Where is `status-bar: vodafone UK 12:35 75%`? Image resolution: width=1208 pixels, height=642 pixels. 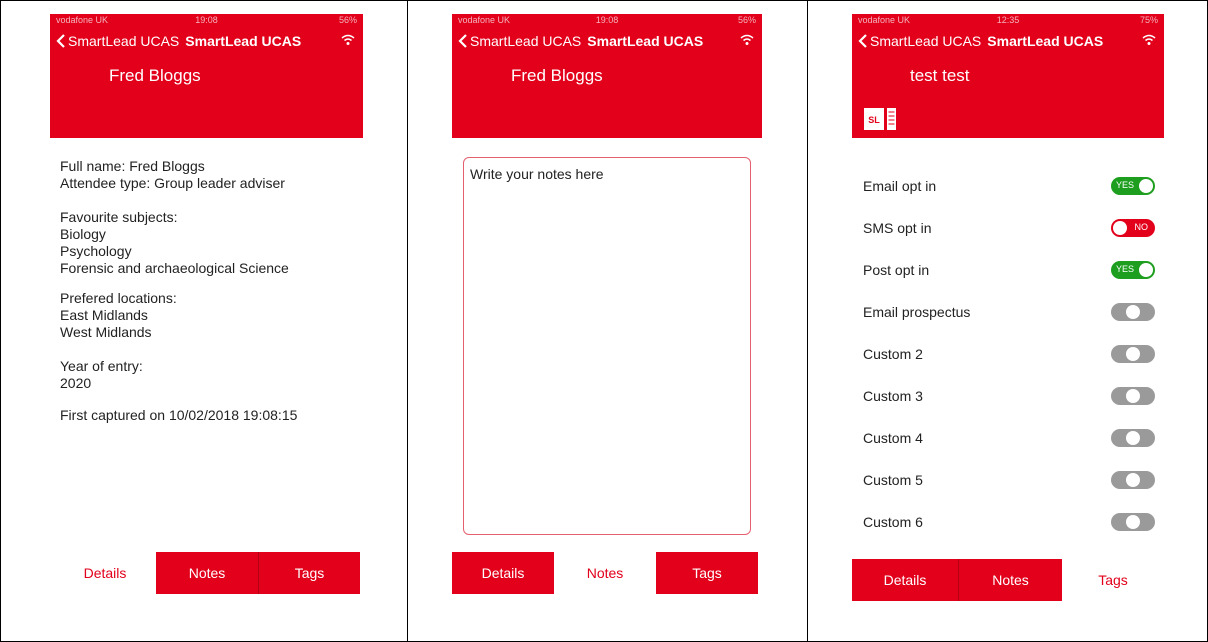 status-bar: vodafone UK 12:35 75% is located at coordinates (1008, 20).